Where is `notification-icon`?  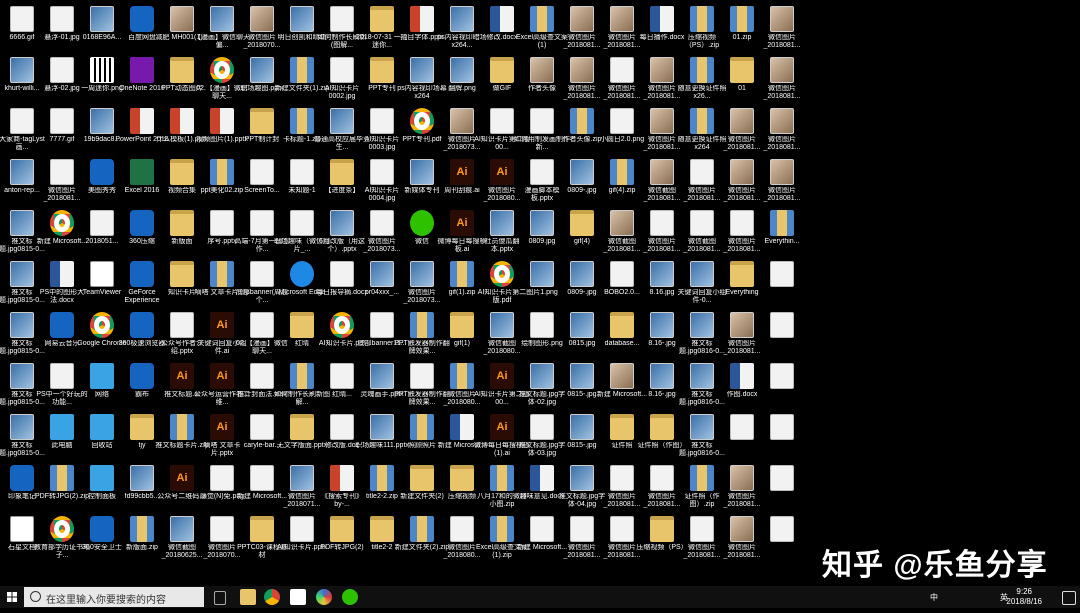
notification-icon is located at coordinates (1069, 598).